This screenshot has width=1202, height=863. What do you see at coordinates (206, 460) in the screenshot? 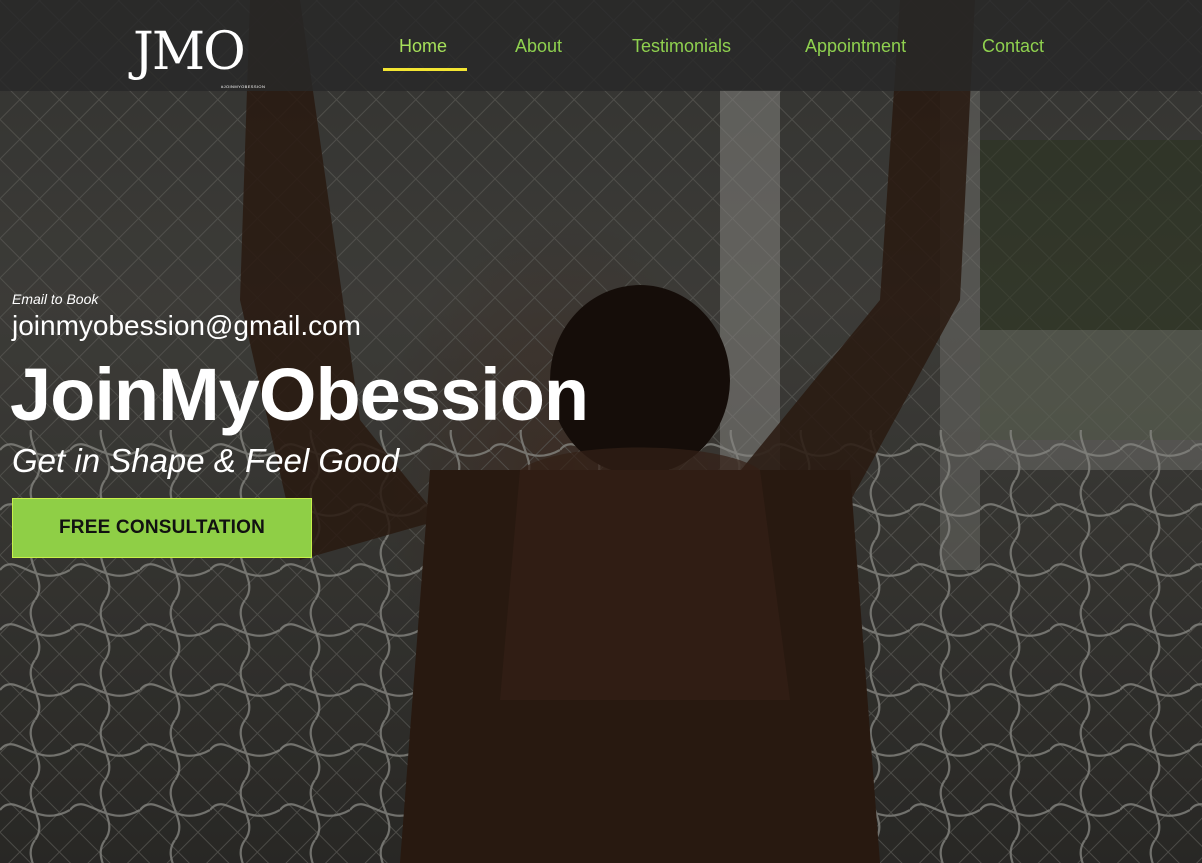
I see `hero-tagline: Get in Shape & Feel Good` at bounding box center [206, 460].